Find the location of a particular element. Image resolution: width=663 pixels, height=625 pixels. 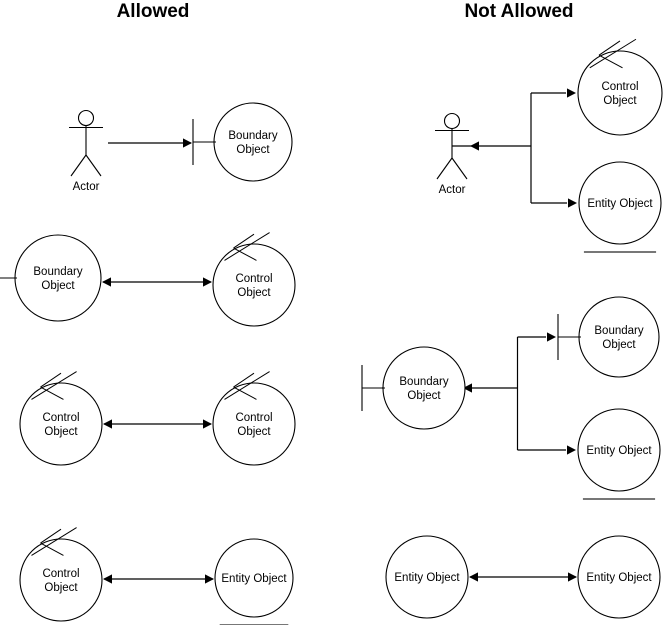

diagram-row: Actor Control Object Entity Object is located at coordinates (549, 145).